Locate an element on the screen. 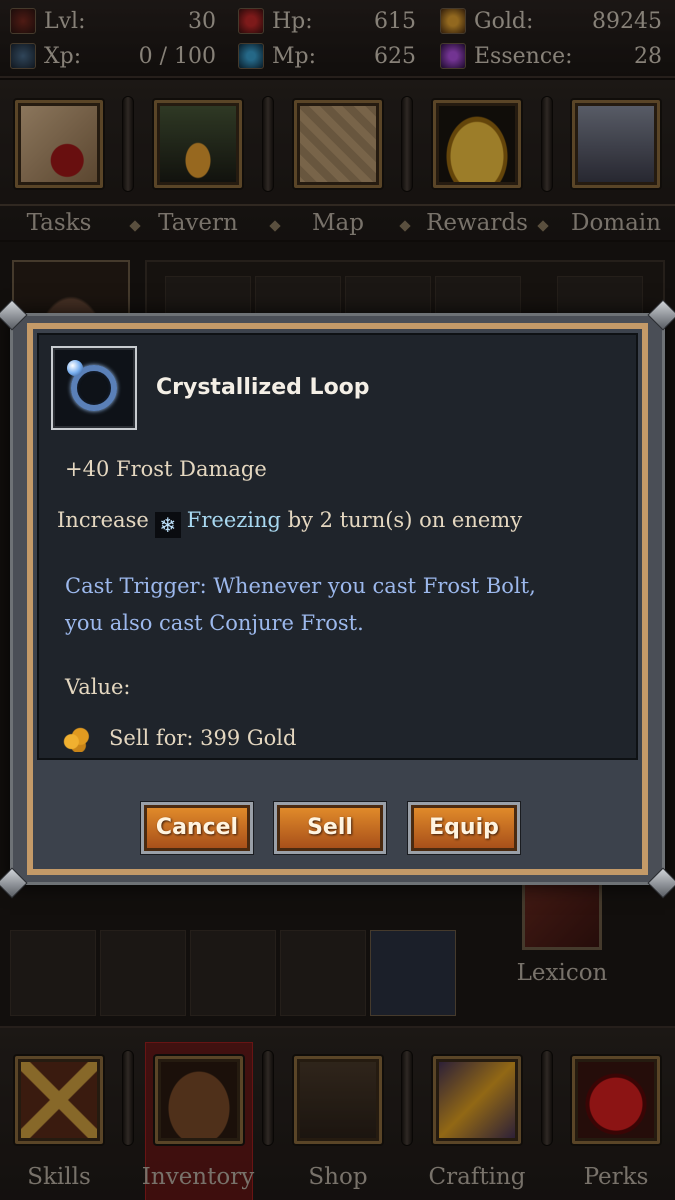  equip-button: Equip is located at coordinates (464, 828).